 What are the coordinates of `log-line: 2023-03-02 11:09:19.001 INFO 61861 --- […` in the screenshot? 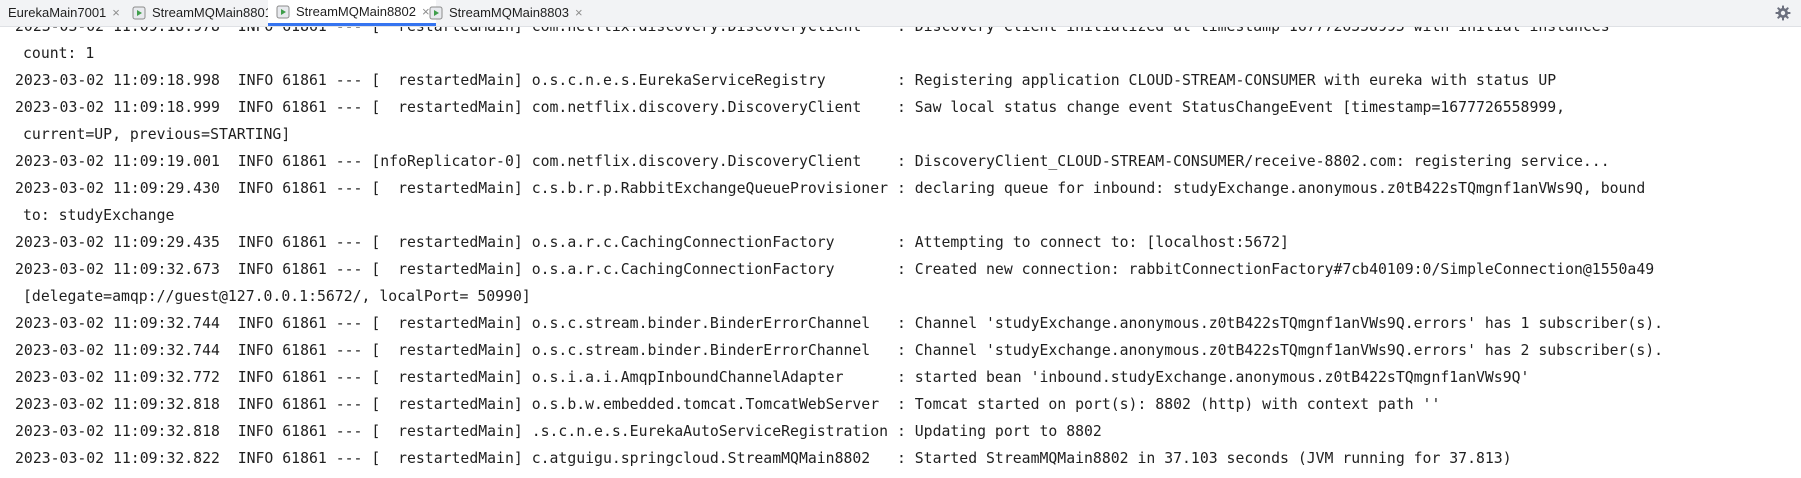 It's located at (812, 161).